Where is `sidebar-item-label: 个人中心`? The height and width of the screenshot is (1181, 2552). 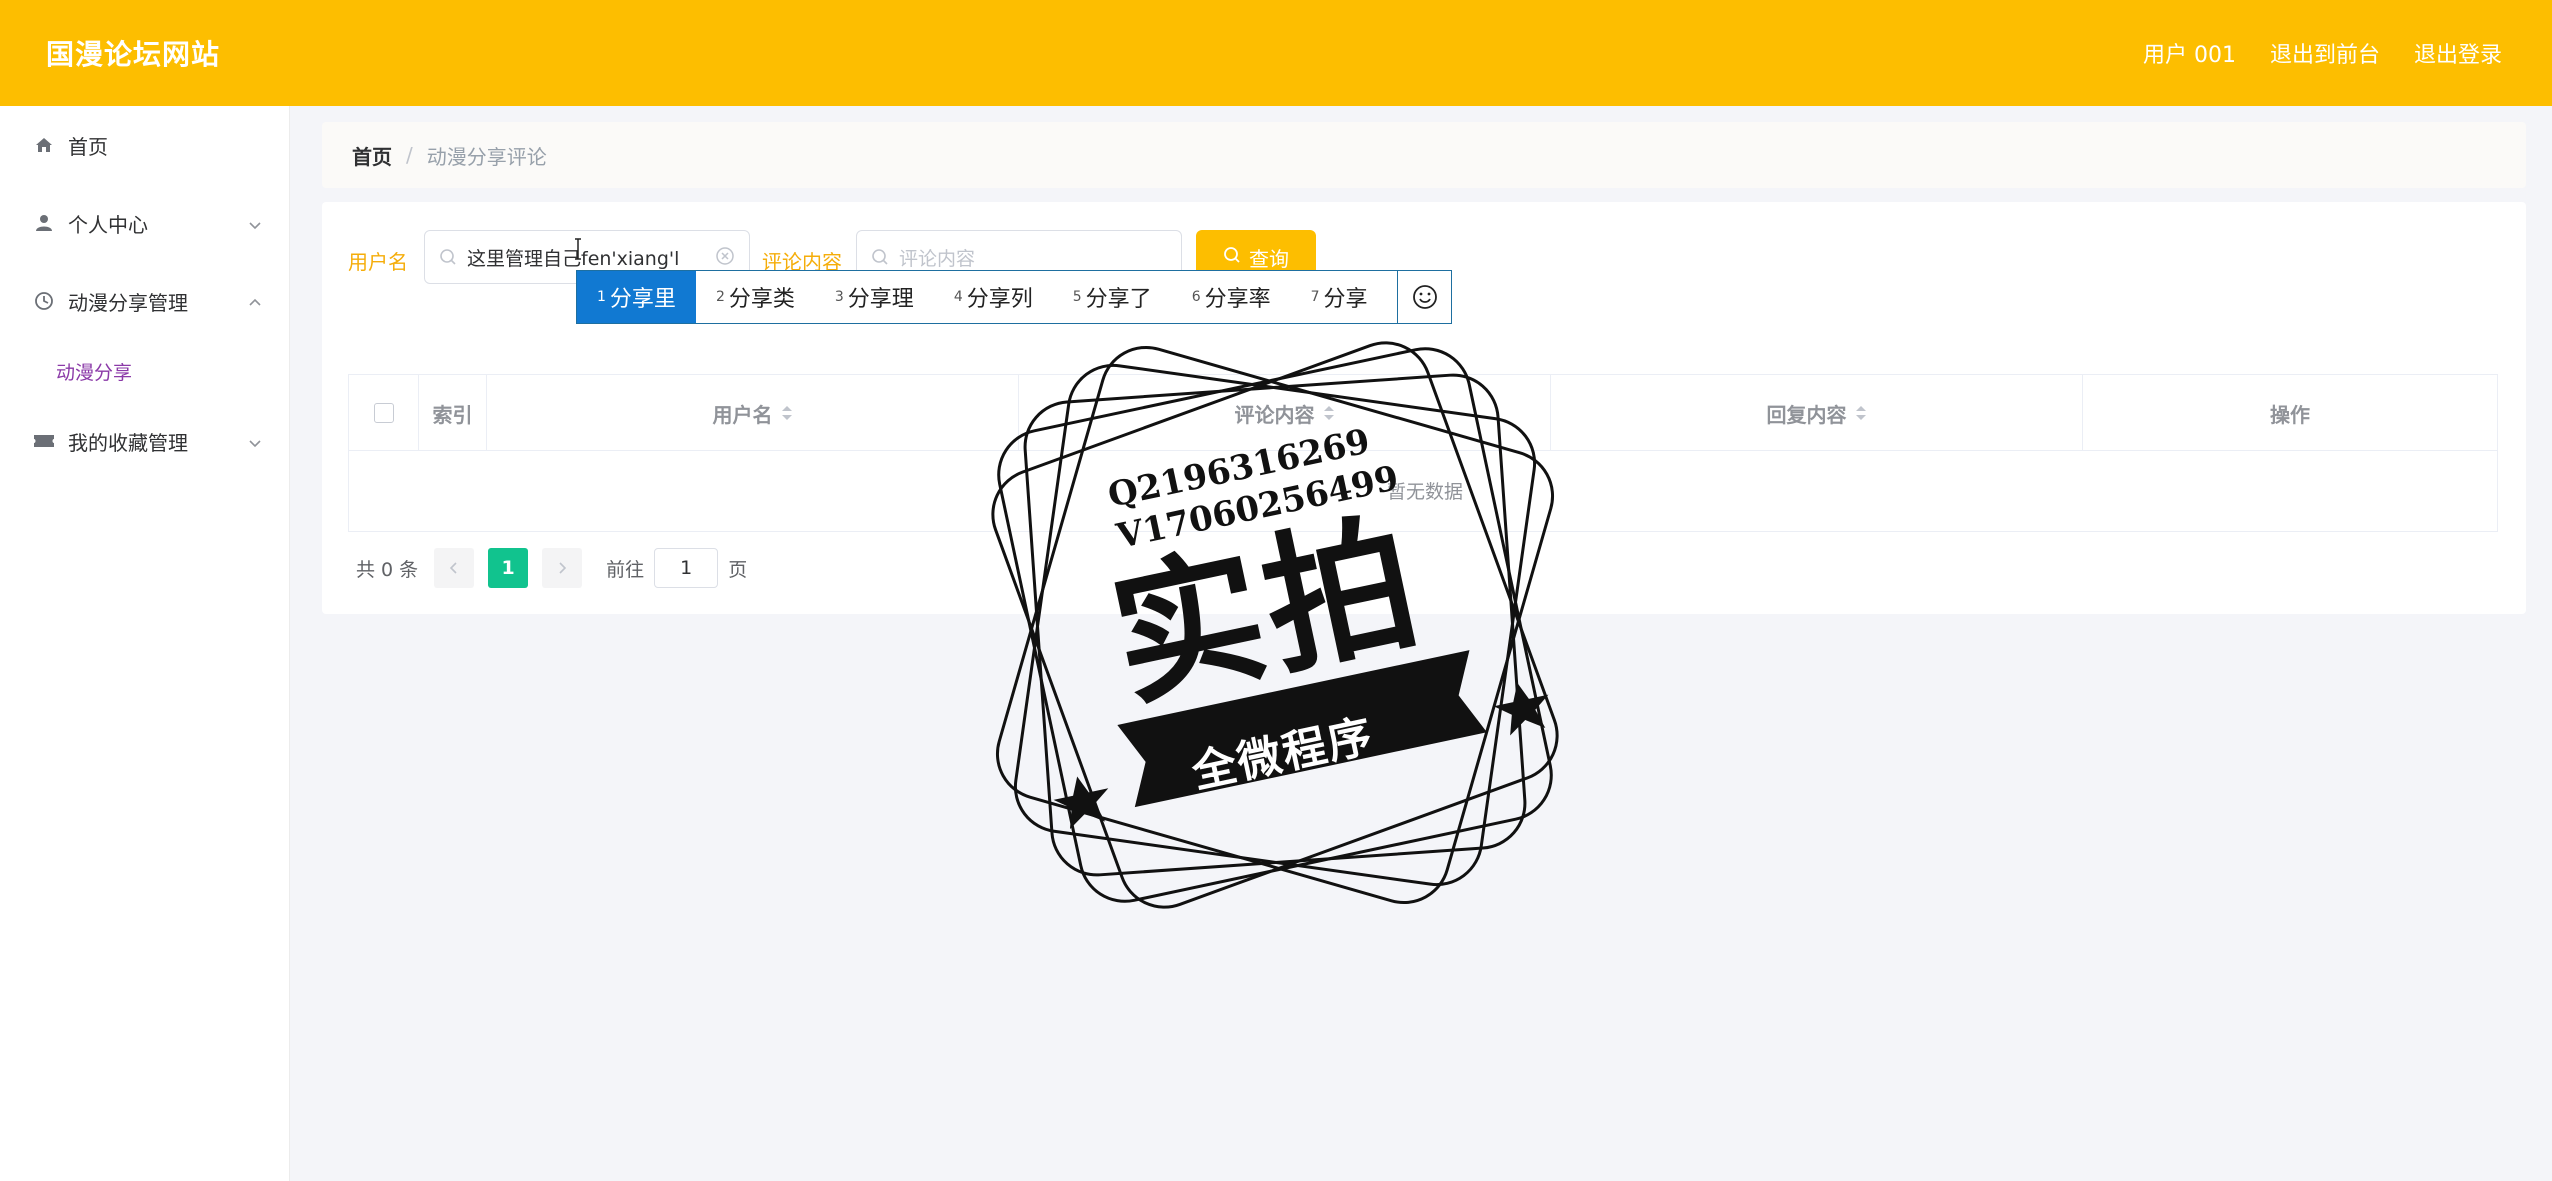 sidebar-item-label: 个人中心 is located at coordinates (108, 224).